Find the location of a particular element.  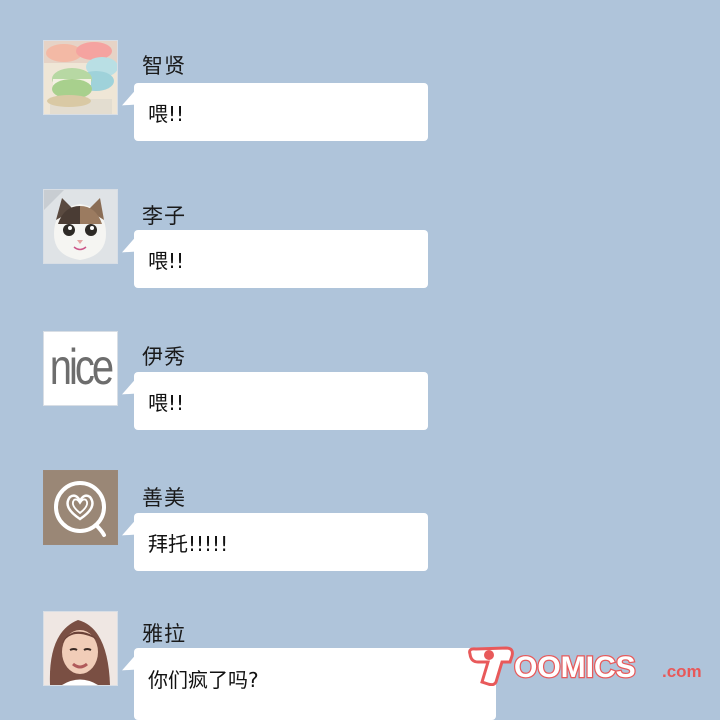

message-bubble: 你们疯了吗? is located at coordinates (315, 684).